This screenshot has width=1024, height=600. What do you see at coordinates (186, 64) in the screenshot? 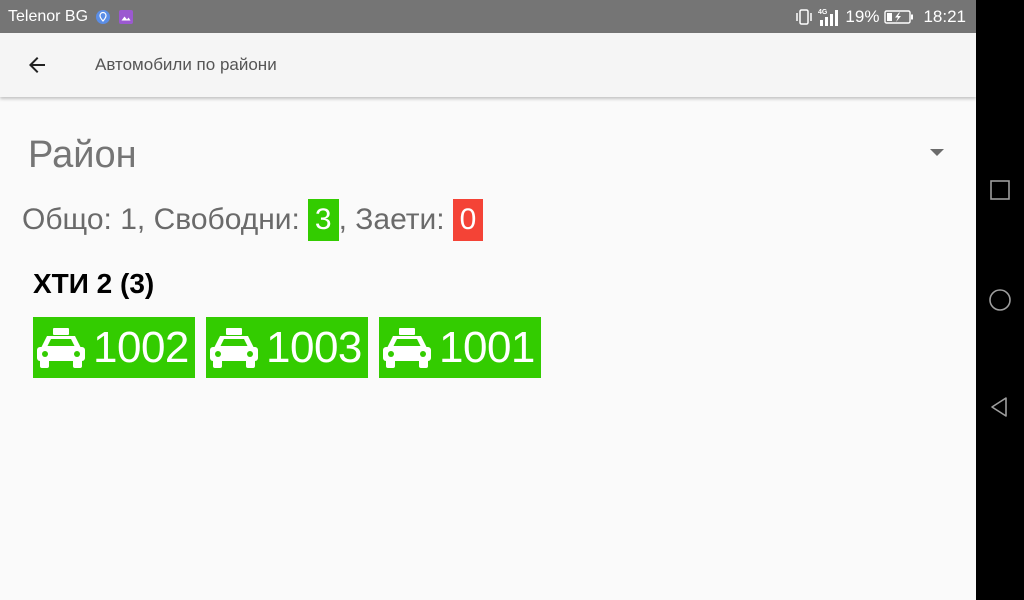
I see `page-title: Автомобили по райони` at bounding box center [186, 64].